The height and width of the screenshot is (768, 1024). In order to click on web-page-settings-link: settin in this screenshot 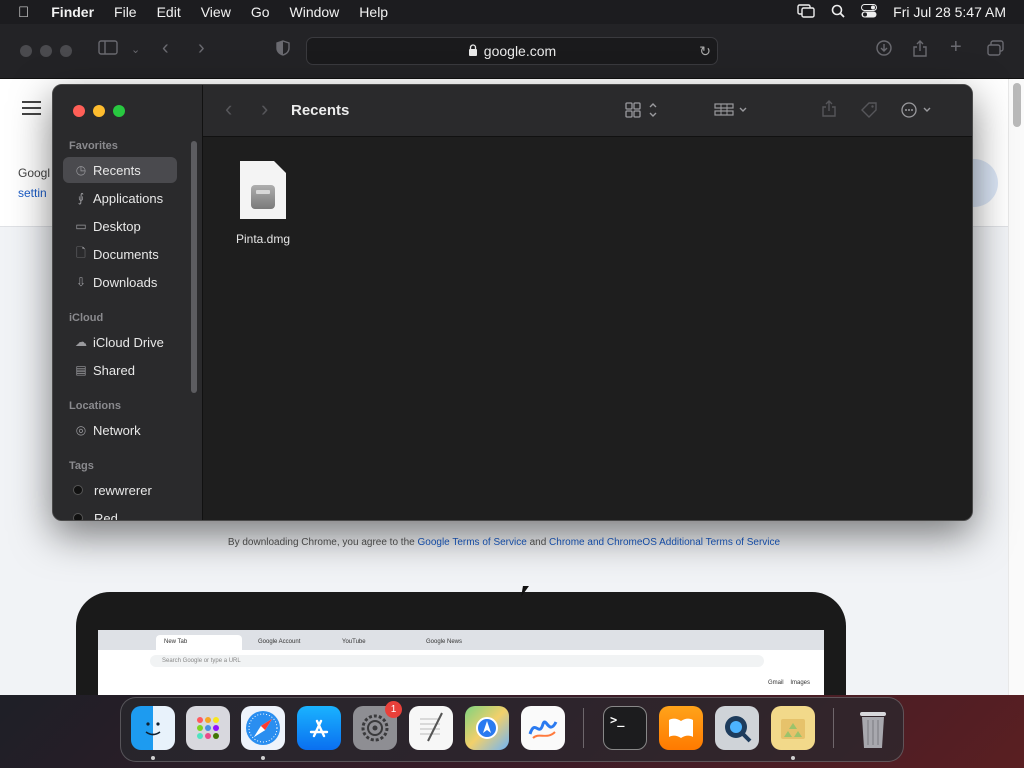, I will do `click(32, 193)`.